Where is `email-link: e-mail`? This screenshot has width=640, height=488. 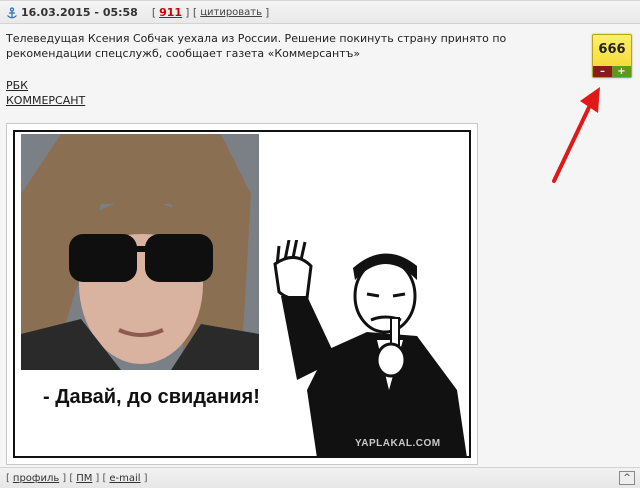 email-link: e-mail is located at coordinates (124, 478).